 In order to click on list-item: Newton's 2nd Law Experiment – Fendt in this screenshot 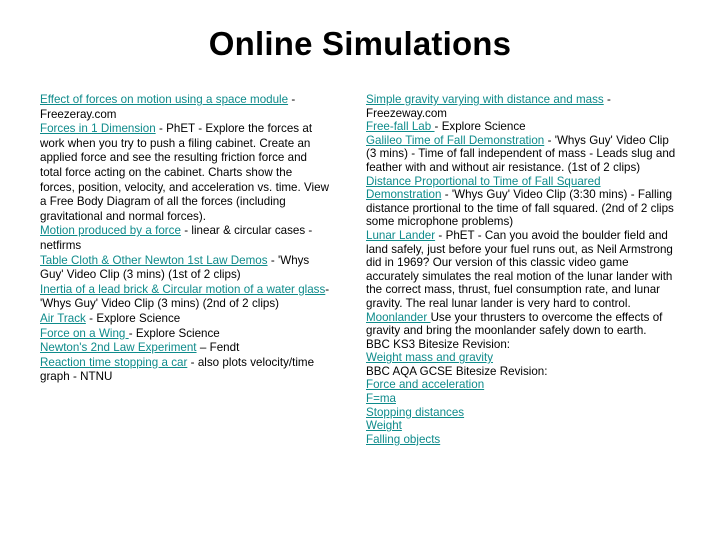, I will do `click(185, 348)`.